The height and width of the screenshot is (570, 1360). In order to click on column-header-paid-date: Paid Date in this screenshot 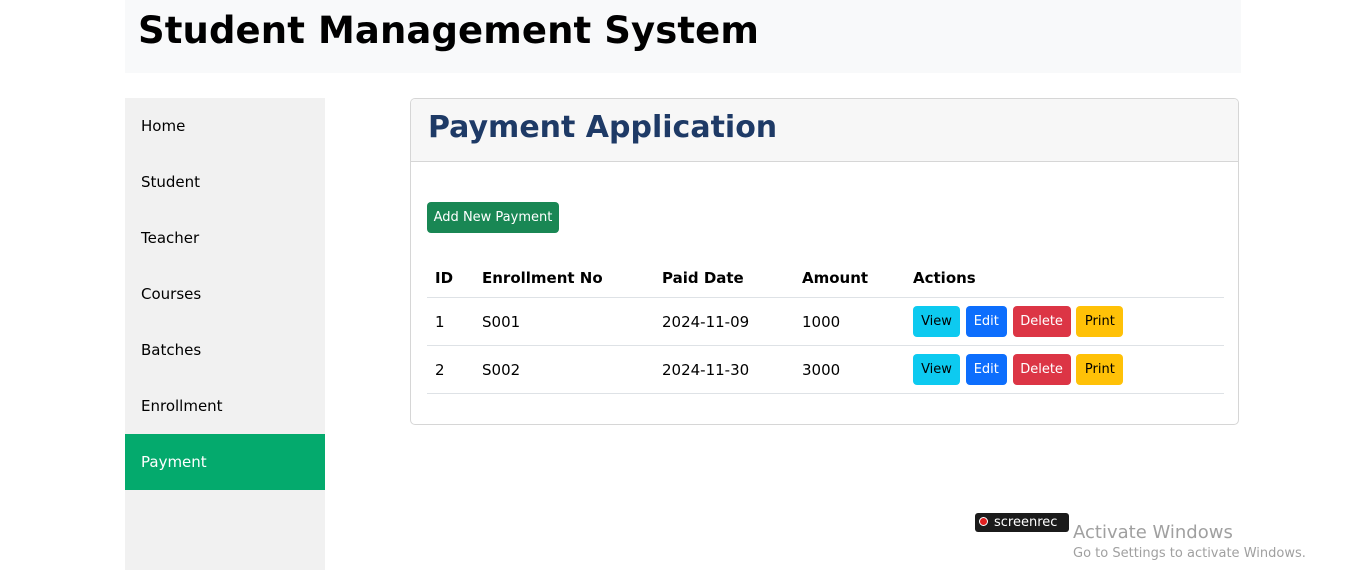, I will do `click(724, 278)`.